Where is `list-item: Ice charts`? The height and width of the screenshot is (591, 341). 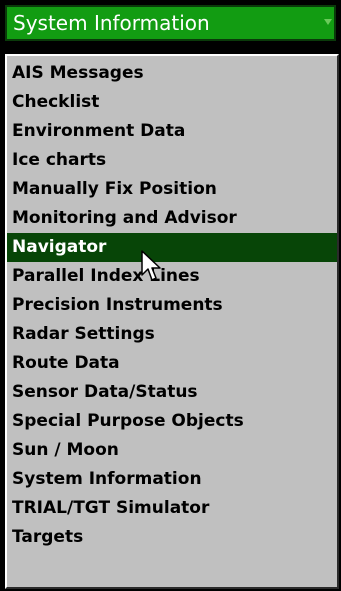
list-item: Ice charts is located at coordinates (172, 160).